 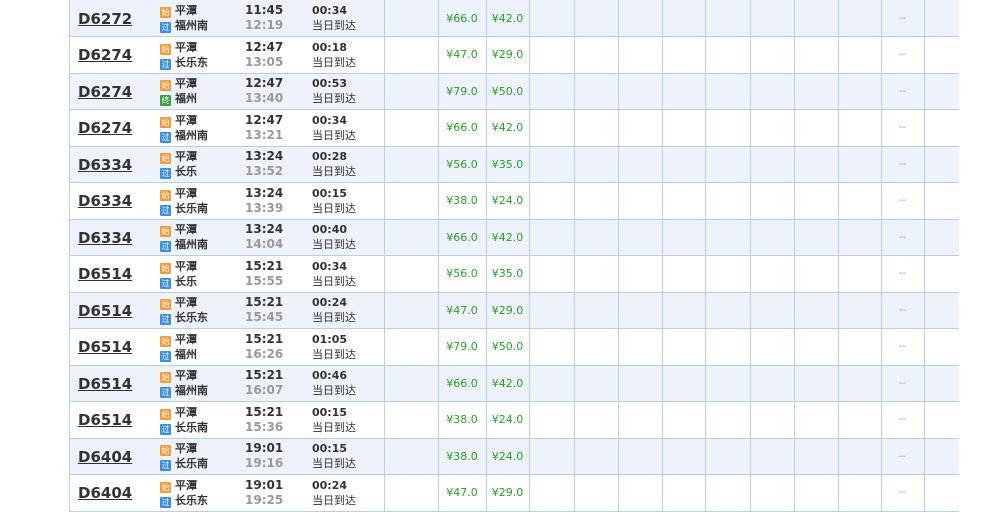 What do you see at coordinates (264, 156) in the screenshot?
I see `departure-time: 13:24` at bounding box center [264, 156].